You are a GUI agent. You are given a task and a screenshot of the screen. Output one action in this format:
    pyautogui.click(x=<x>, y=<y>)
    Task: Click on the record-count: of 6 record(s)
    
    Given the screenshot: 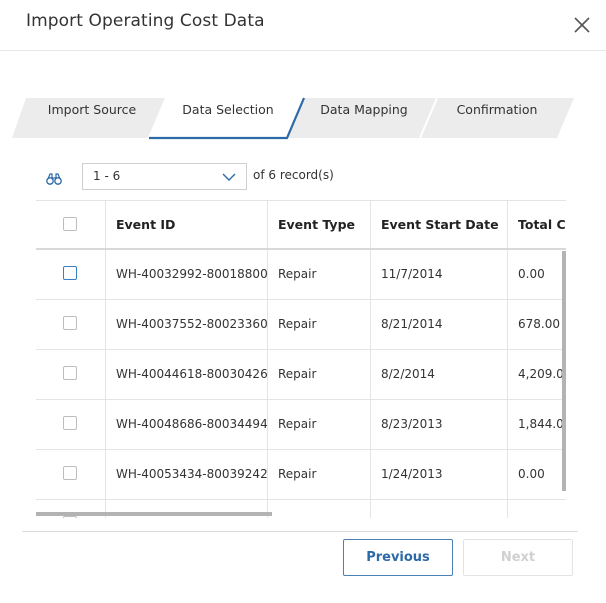 What is the action you would take?
    pyautogui.click(x=293, y=175)
    